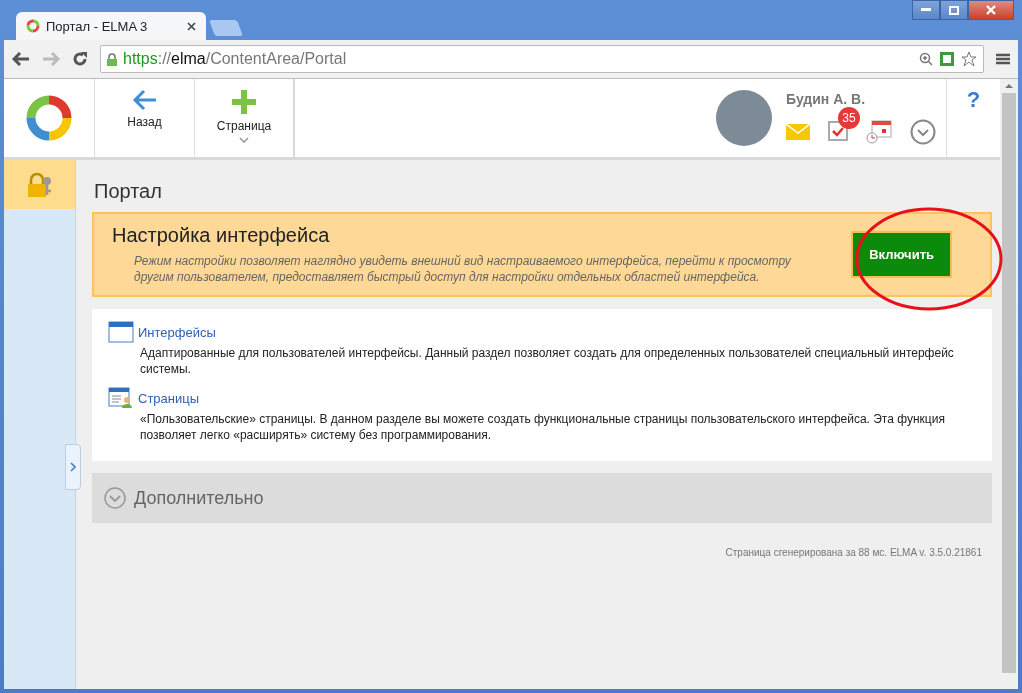 This screenshot has height=693, width=1022. I want to click on back-button: Назад, so click(145, 118).